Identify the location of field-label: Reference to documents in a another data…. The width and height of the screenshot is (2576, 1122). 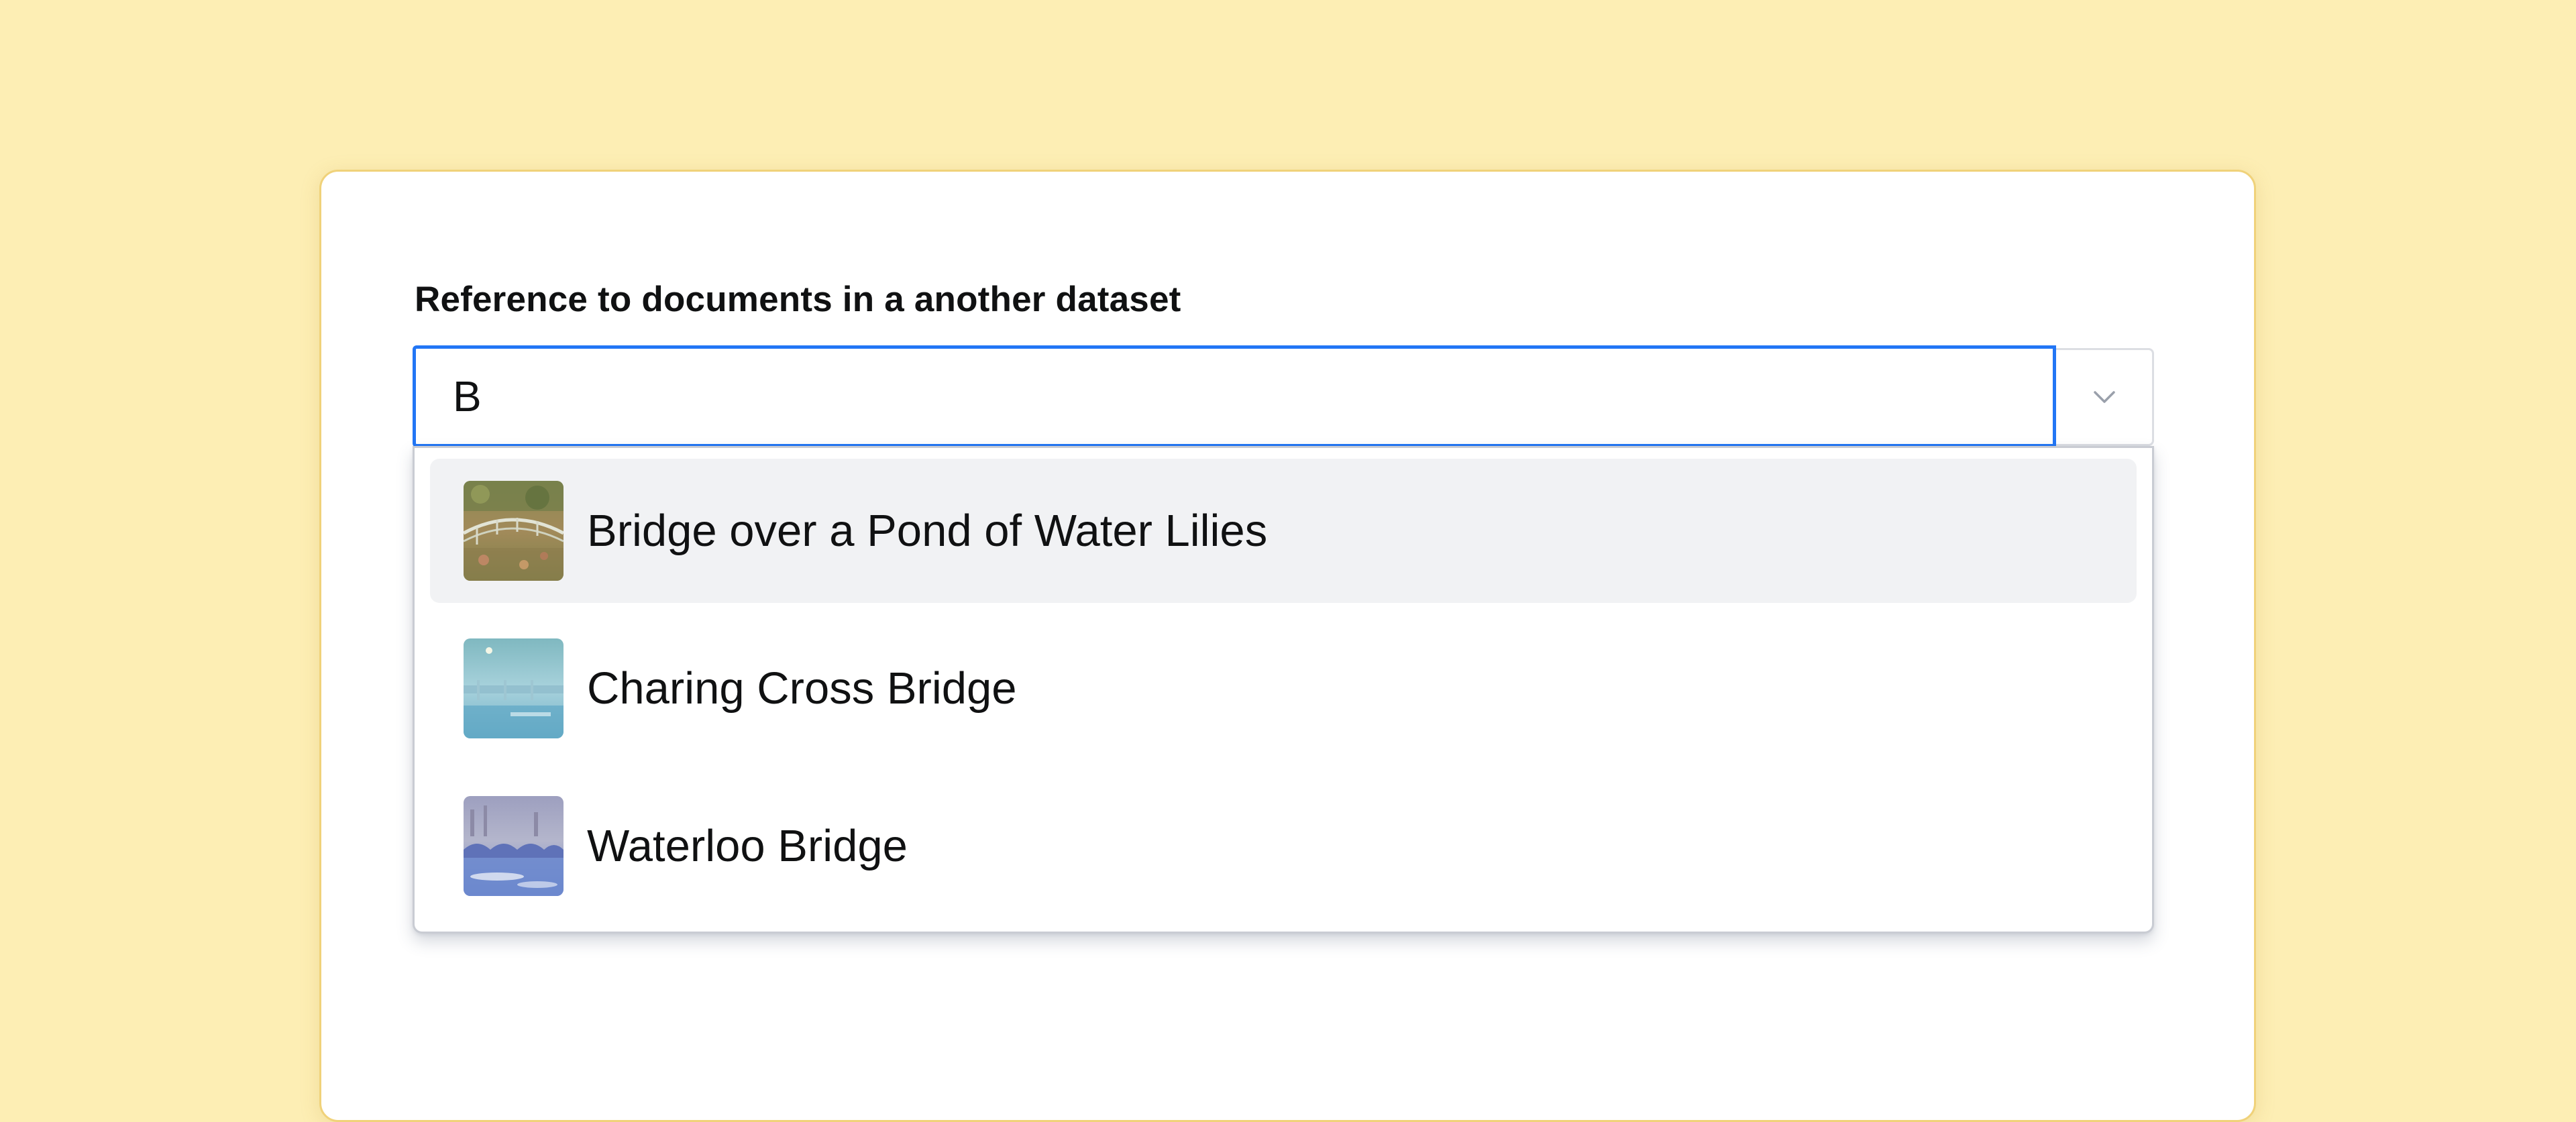
(798, 299).